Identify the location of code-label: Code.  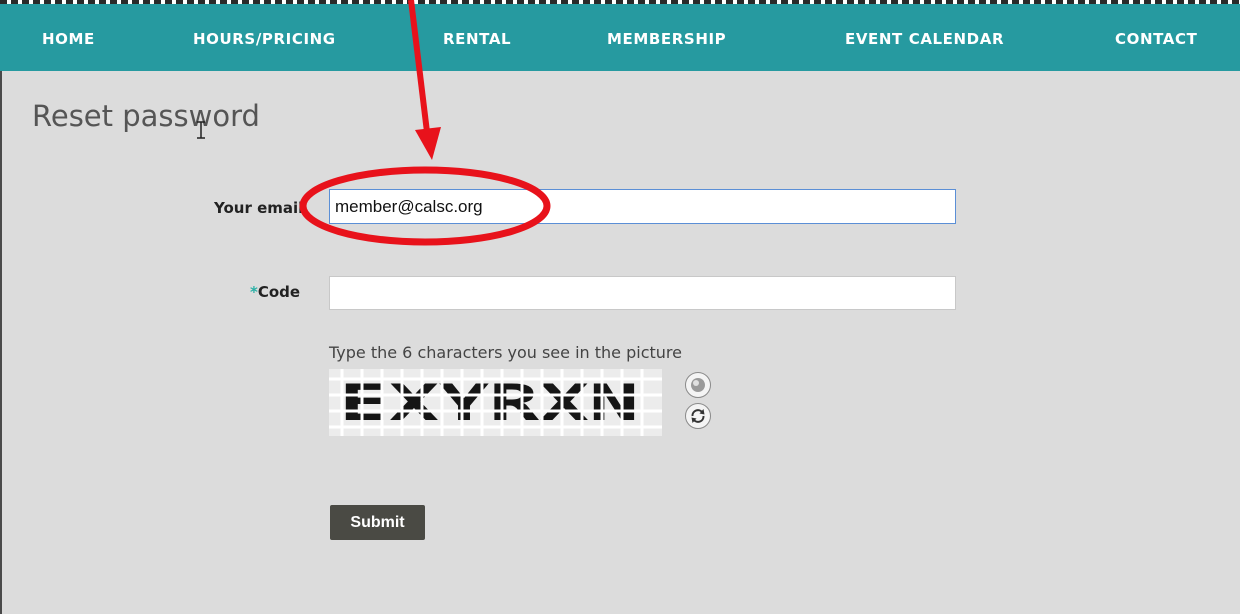
(279, 292).